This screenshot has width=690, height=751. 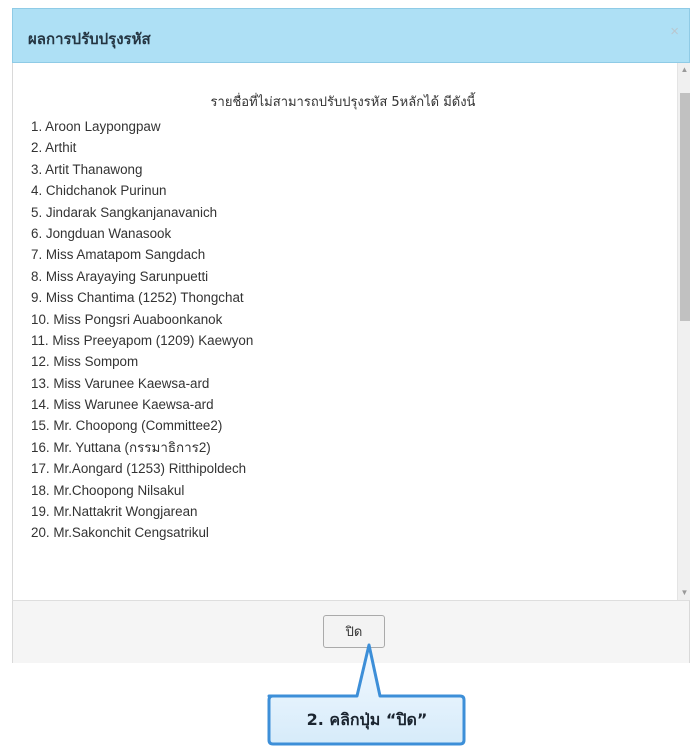 I want to click on dialog-footer: ปิด, so click(x=351, y=631).